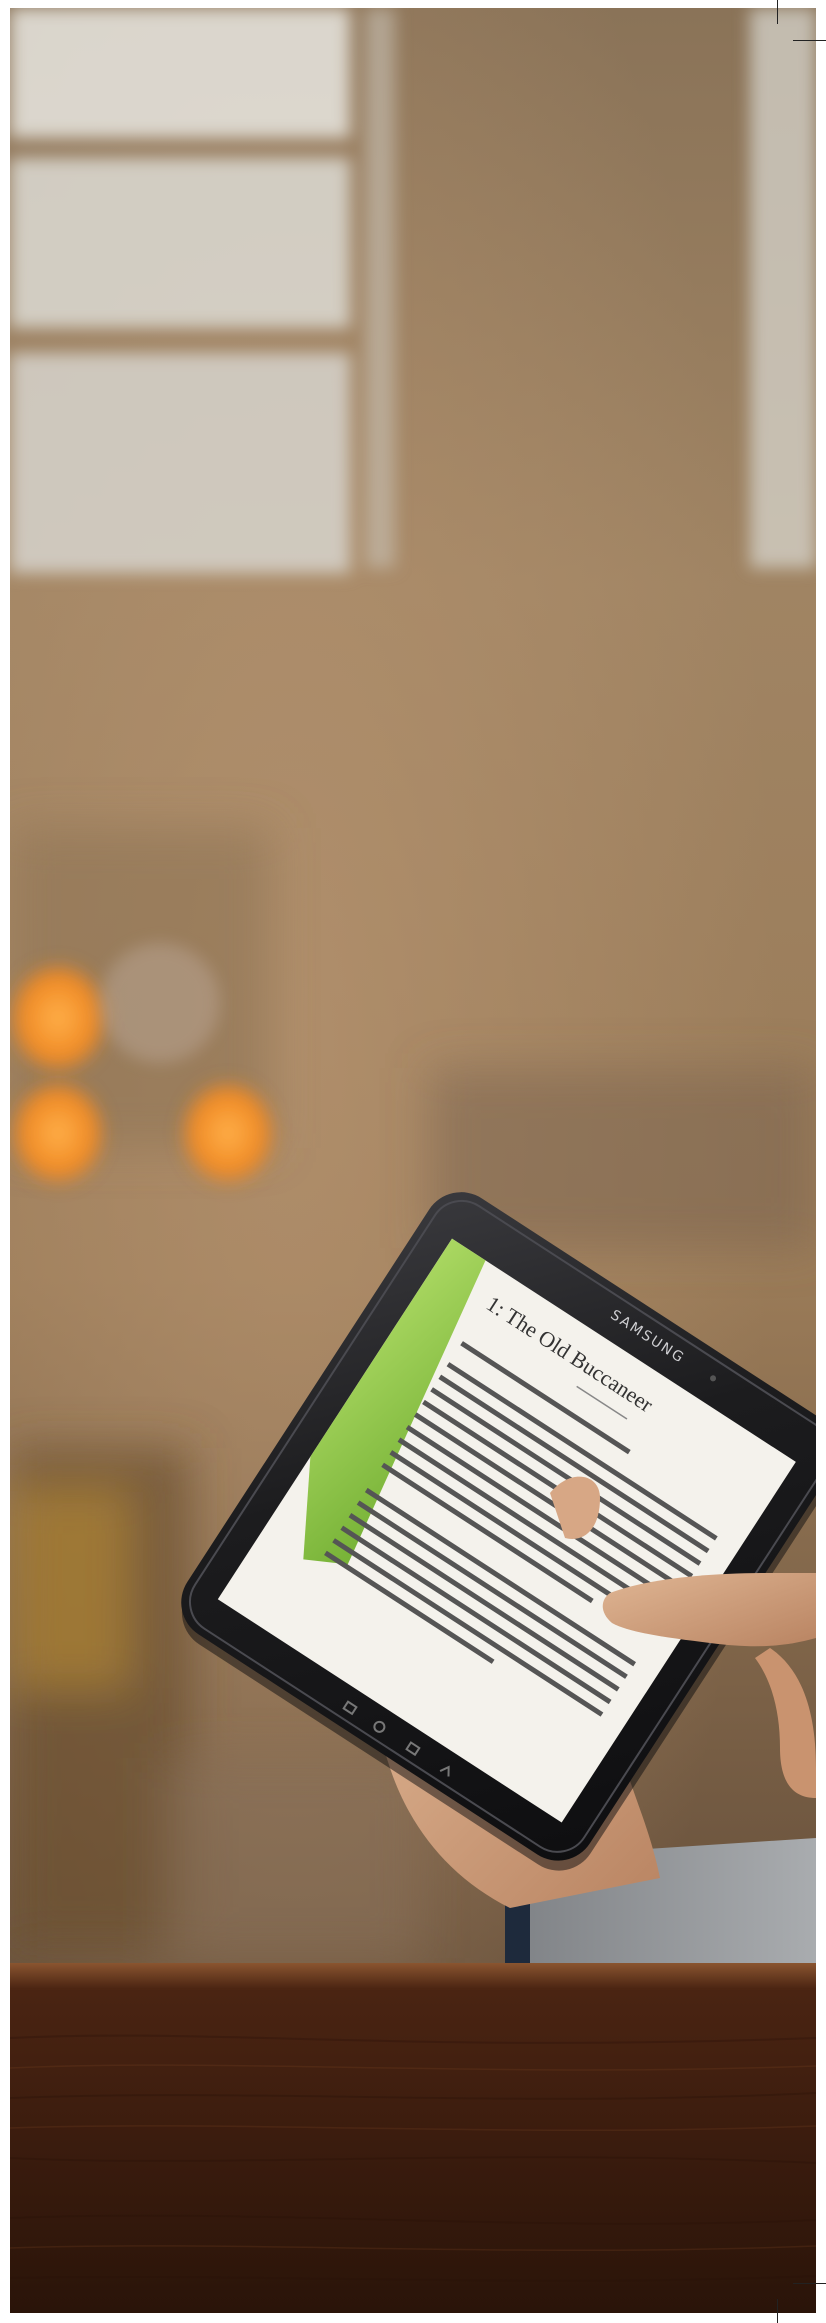 The width and height of the screenshot is (826, 2323). I want to click on crop-mark-bottom-right, so click(809, 2283).